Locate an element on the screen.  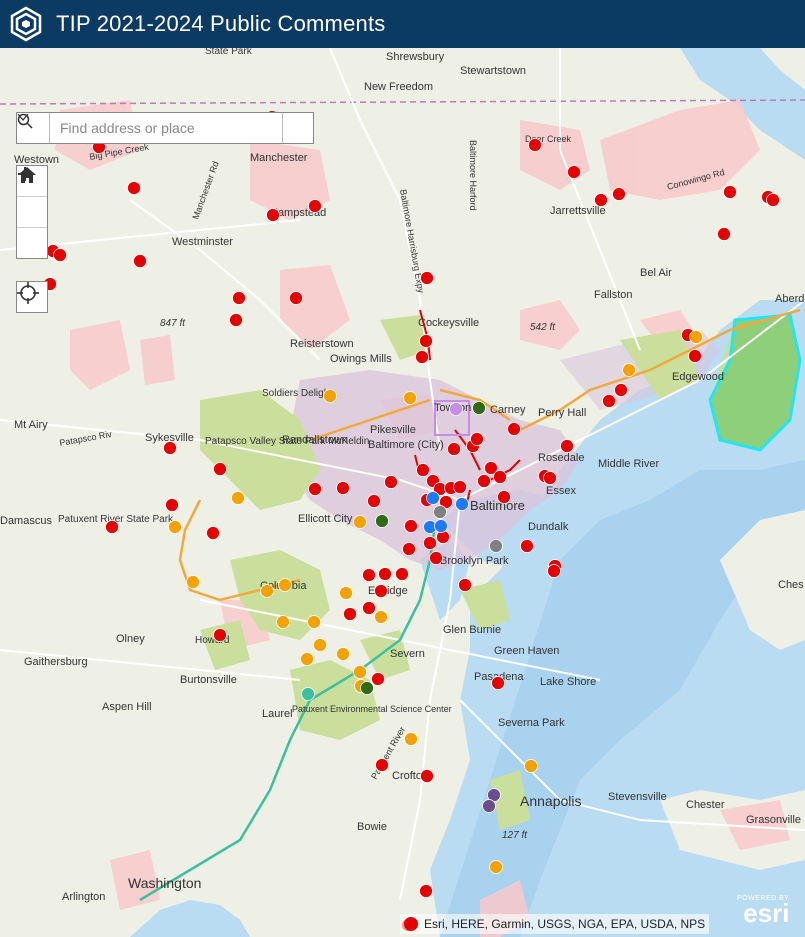
esri-logo: POWERED BY esri is located at coordinates (763, 911).